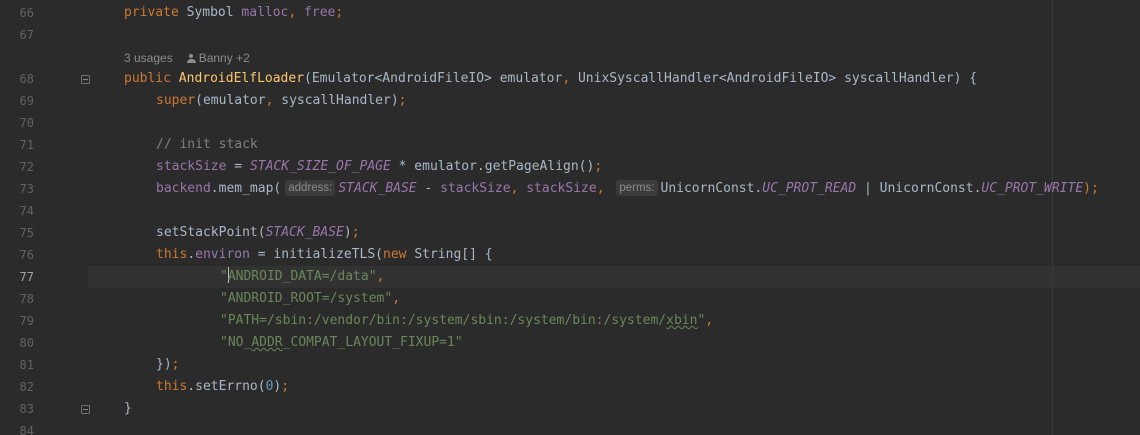 The height and width of the screenshot is (435, 1140). I want to click on line-number: 74, so click(26, 211).